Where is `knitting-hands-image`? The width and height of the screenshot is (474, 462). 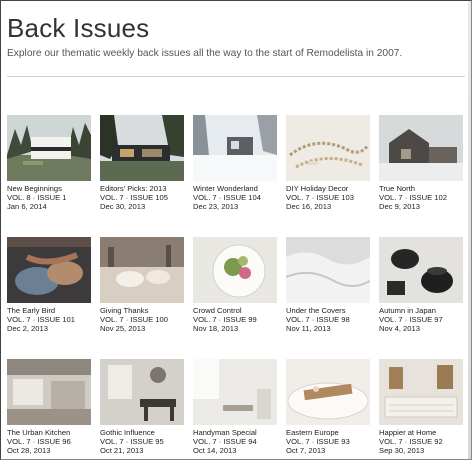
knitting-hands-image is located at coordinates (49, 270).